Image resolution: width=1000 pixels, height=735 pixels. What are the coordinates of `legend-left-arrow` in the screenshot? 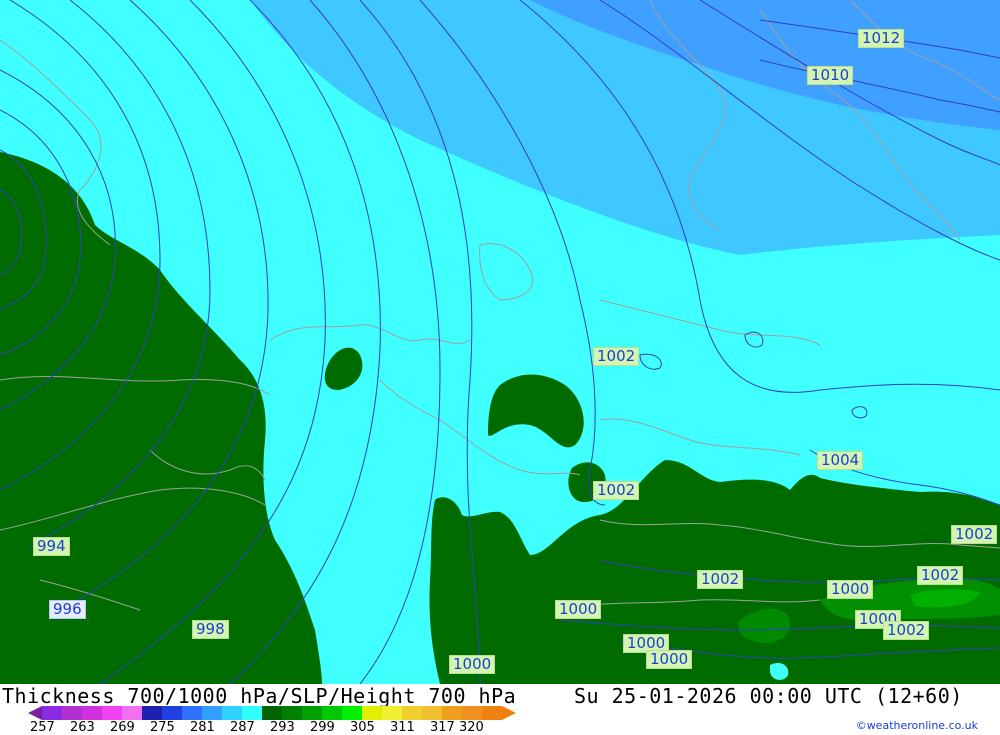 It's located at (35, 713).